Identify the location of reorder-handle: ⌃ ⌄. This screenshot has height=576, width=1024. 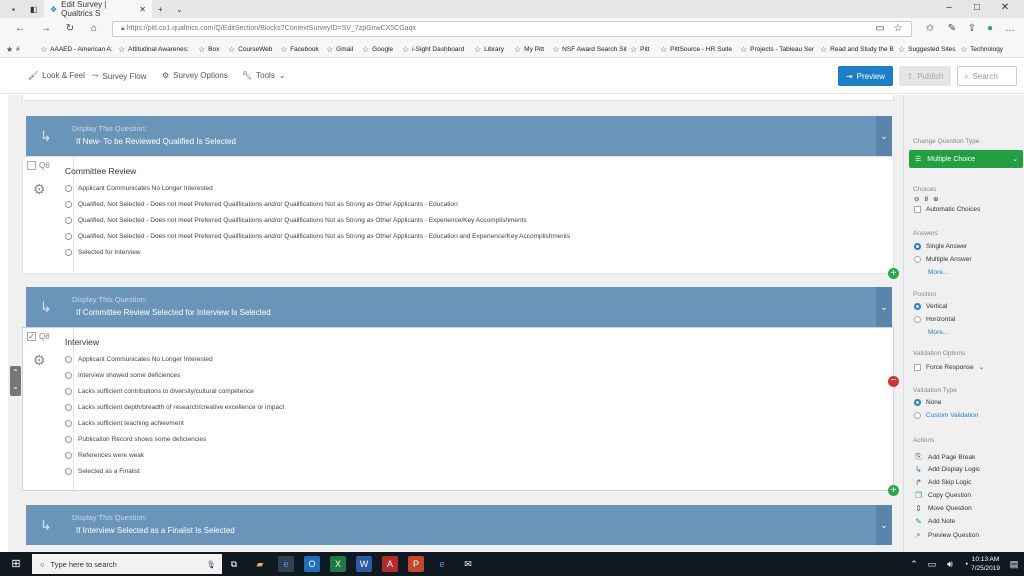
(15, 381).